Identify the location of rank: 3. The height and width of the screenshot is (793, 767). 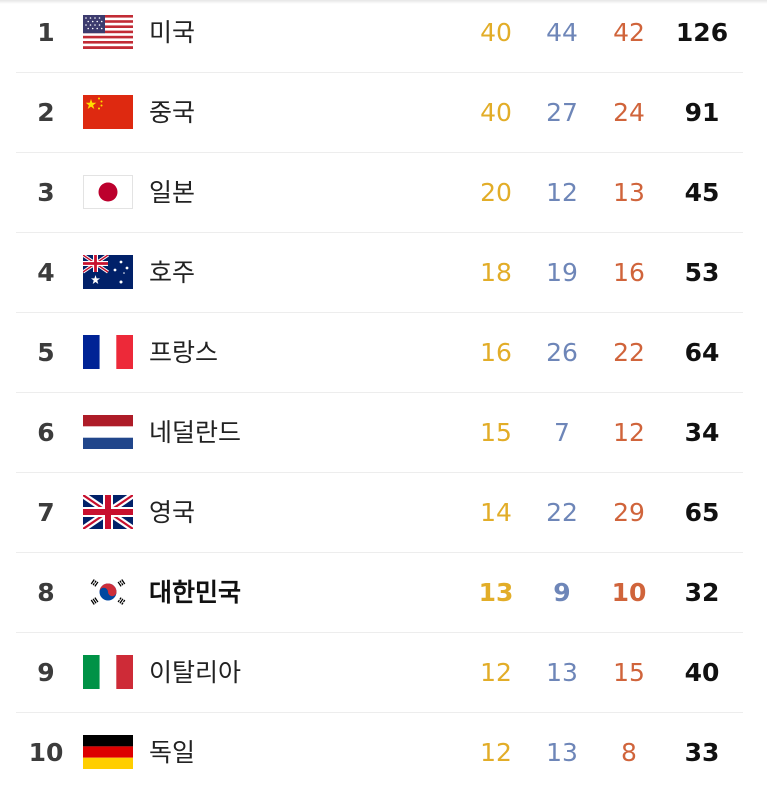
(46, 192).